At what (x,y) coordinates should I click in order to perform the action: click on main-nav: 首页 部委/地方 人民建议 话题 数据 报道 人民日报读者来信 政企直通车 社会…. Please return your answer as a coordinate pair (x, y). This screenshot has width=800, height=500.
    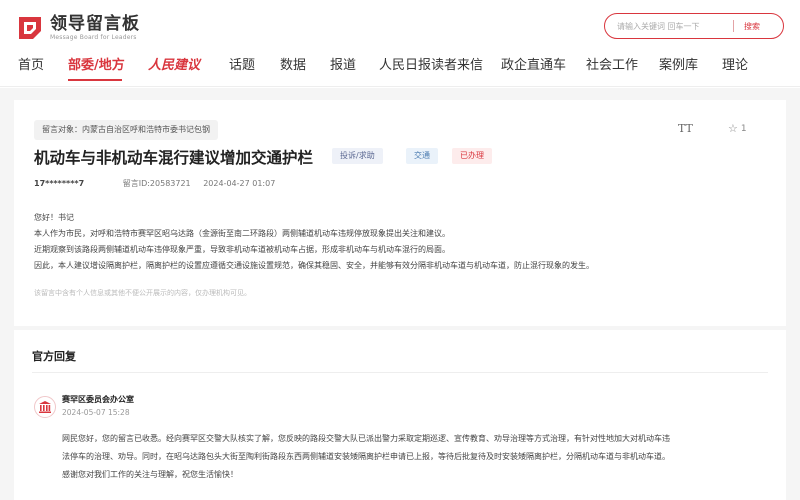
    Looking at the image, I should click on (400, 67).